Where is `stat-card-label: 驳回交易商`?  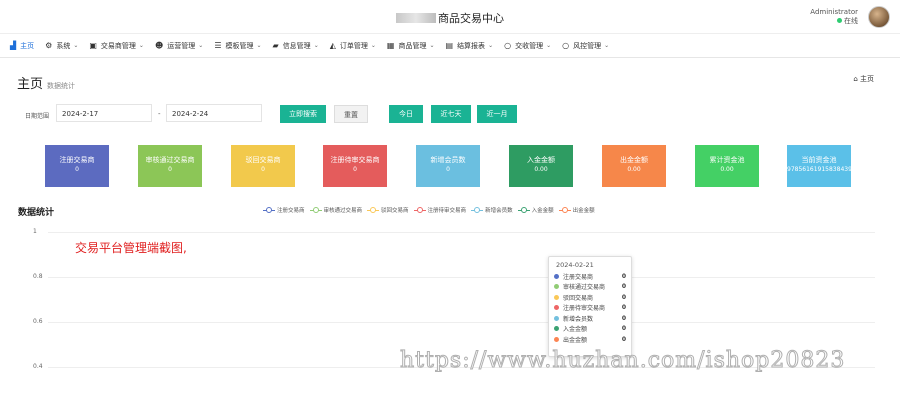
stat-card-label: 驳回交易商 is located at coordinates (263, 160).